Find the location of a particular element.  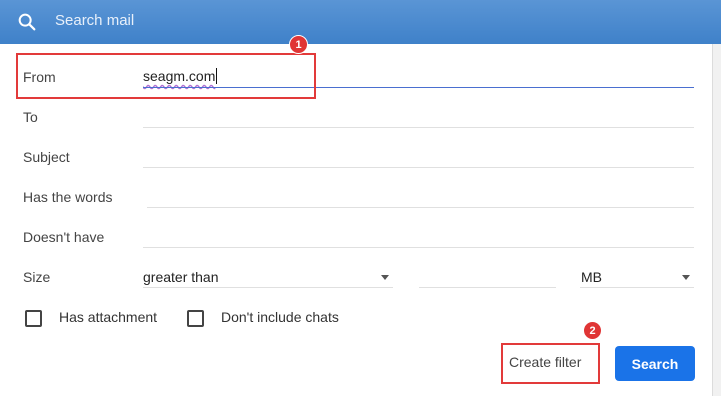

search-button: Search is located at coordinates (655, 363).